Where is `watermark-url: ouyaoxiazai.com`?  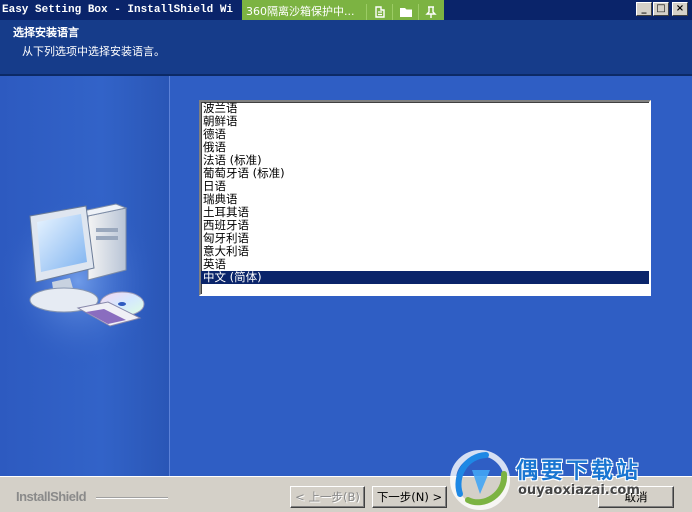
watermark-url: ouyaoxiazai.com is located at coordinates (579, 490).